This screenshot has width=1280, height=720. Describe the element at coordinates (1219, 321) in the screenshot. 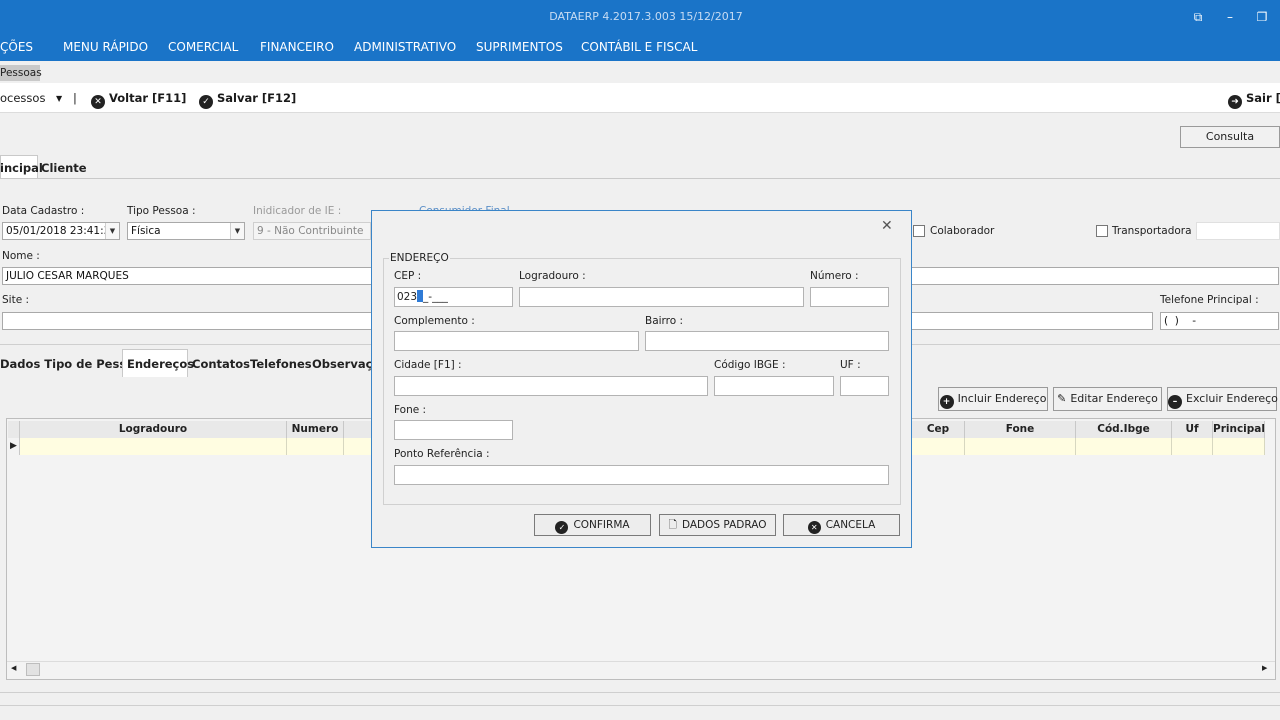

I see `telefone-principal-input: ( ) -` at that location.